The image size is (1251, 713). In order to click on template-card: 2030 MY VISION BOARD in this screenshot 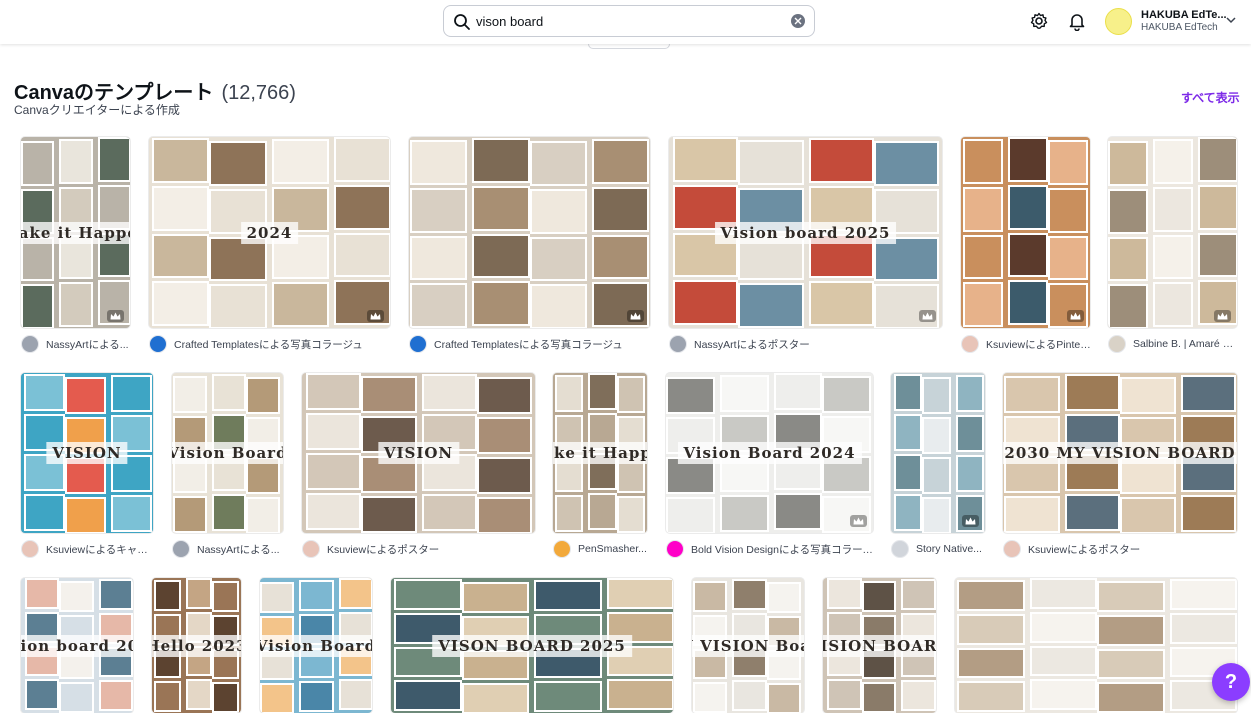, I will do `click(1120, 453)`.